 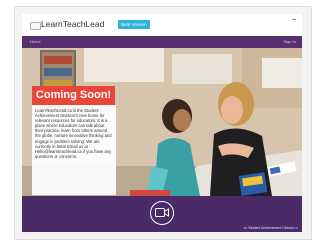 I want to click on site-logo: LearnTeachLead, so click(x=72, y=24).